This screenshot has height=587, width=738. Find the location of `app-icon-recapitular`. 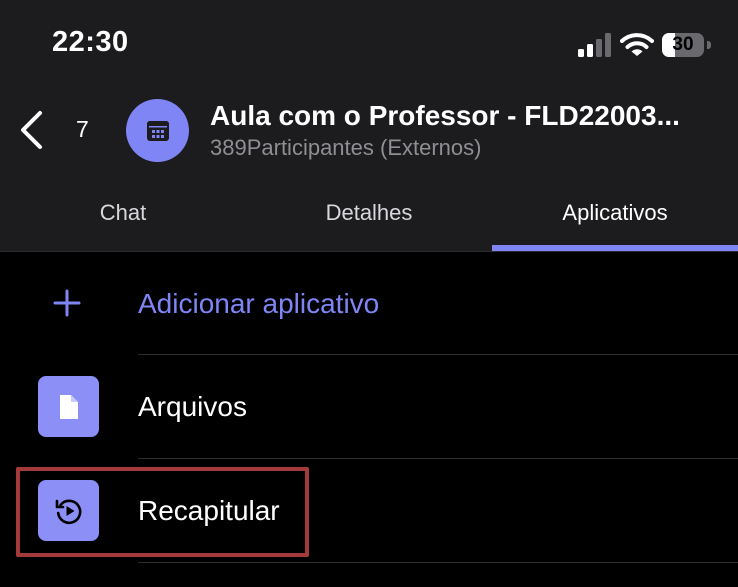

app-icon-recapitular is located at coordinates (68, 510).